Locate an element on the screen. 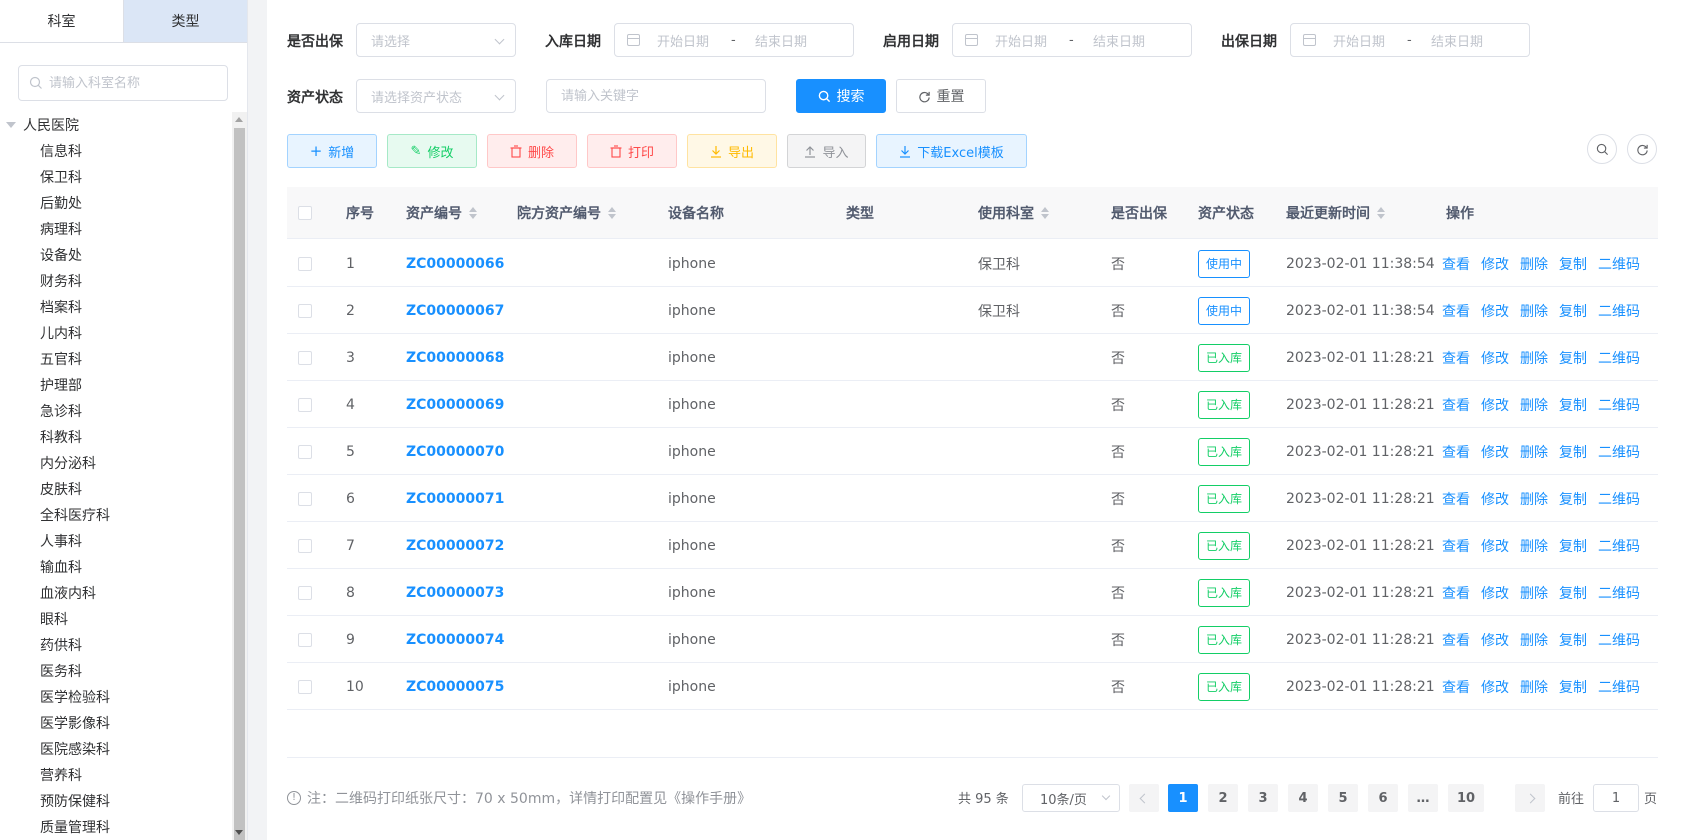  caret-down-icon is located at coordinates (11, 125).